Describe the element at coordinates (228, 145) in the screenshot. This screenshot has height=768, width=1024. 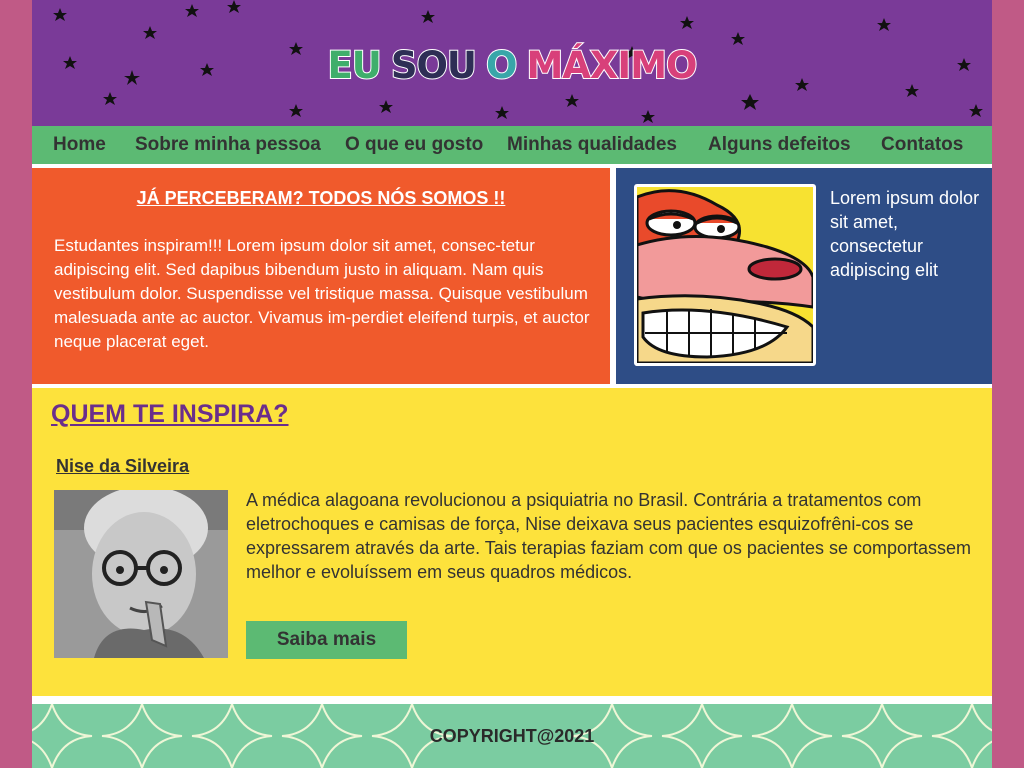
I see `nav-item-sobre: Sobre minha pessoa` at that location.